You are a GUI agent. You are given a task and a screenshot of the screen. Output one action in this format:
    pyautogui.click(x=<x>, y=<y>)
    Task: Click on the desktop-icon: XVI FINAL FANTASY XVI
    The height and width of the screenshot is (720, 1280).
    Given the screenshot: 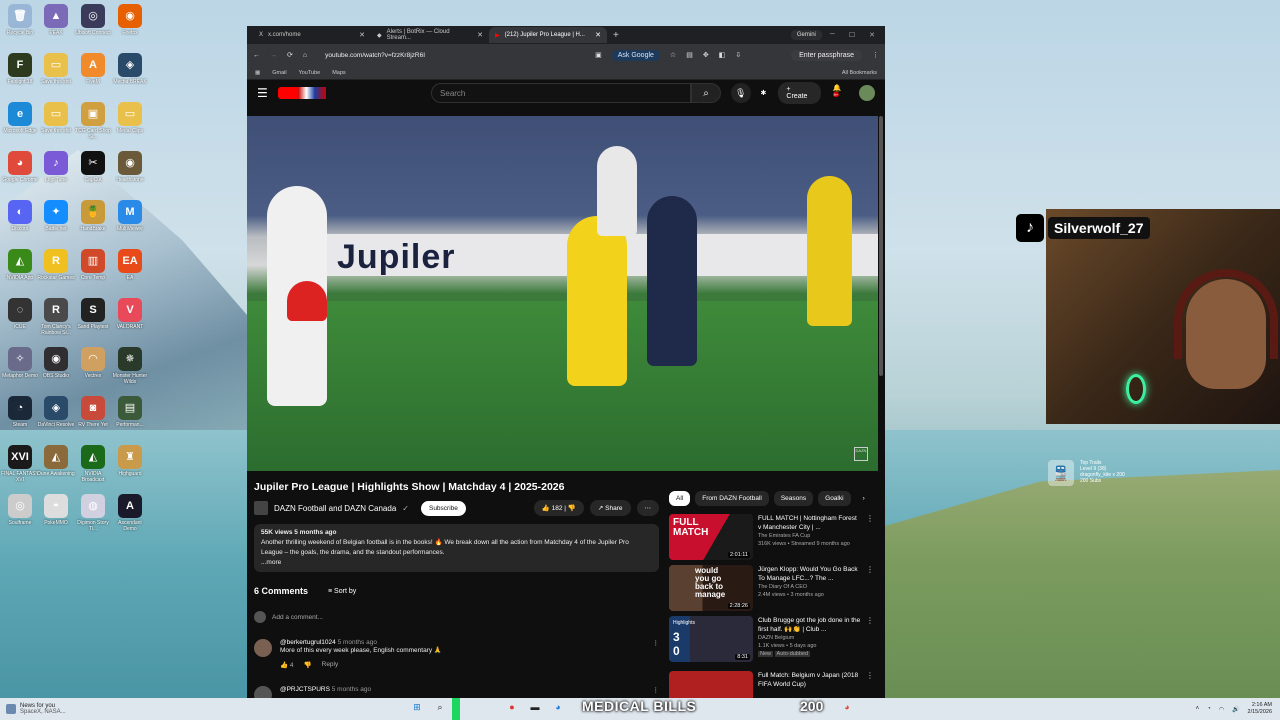 What is the action you would take?
    pyautogui.click(x=20, y=464)
    